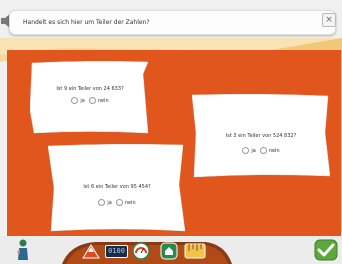  What do you see at coordinates (23, 250) in the screenshot?
I see `figure-icon` at bounding box center [23, 250].